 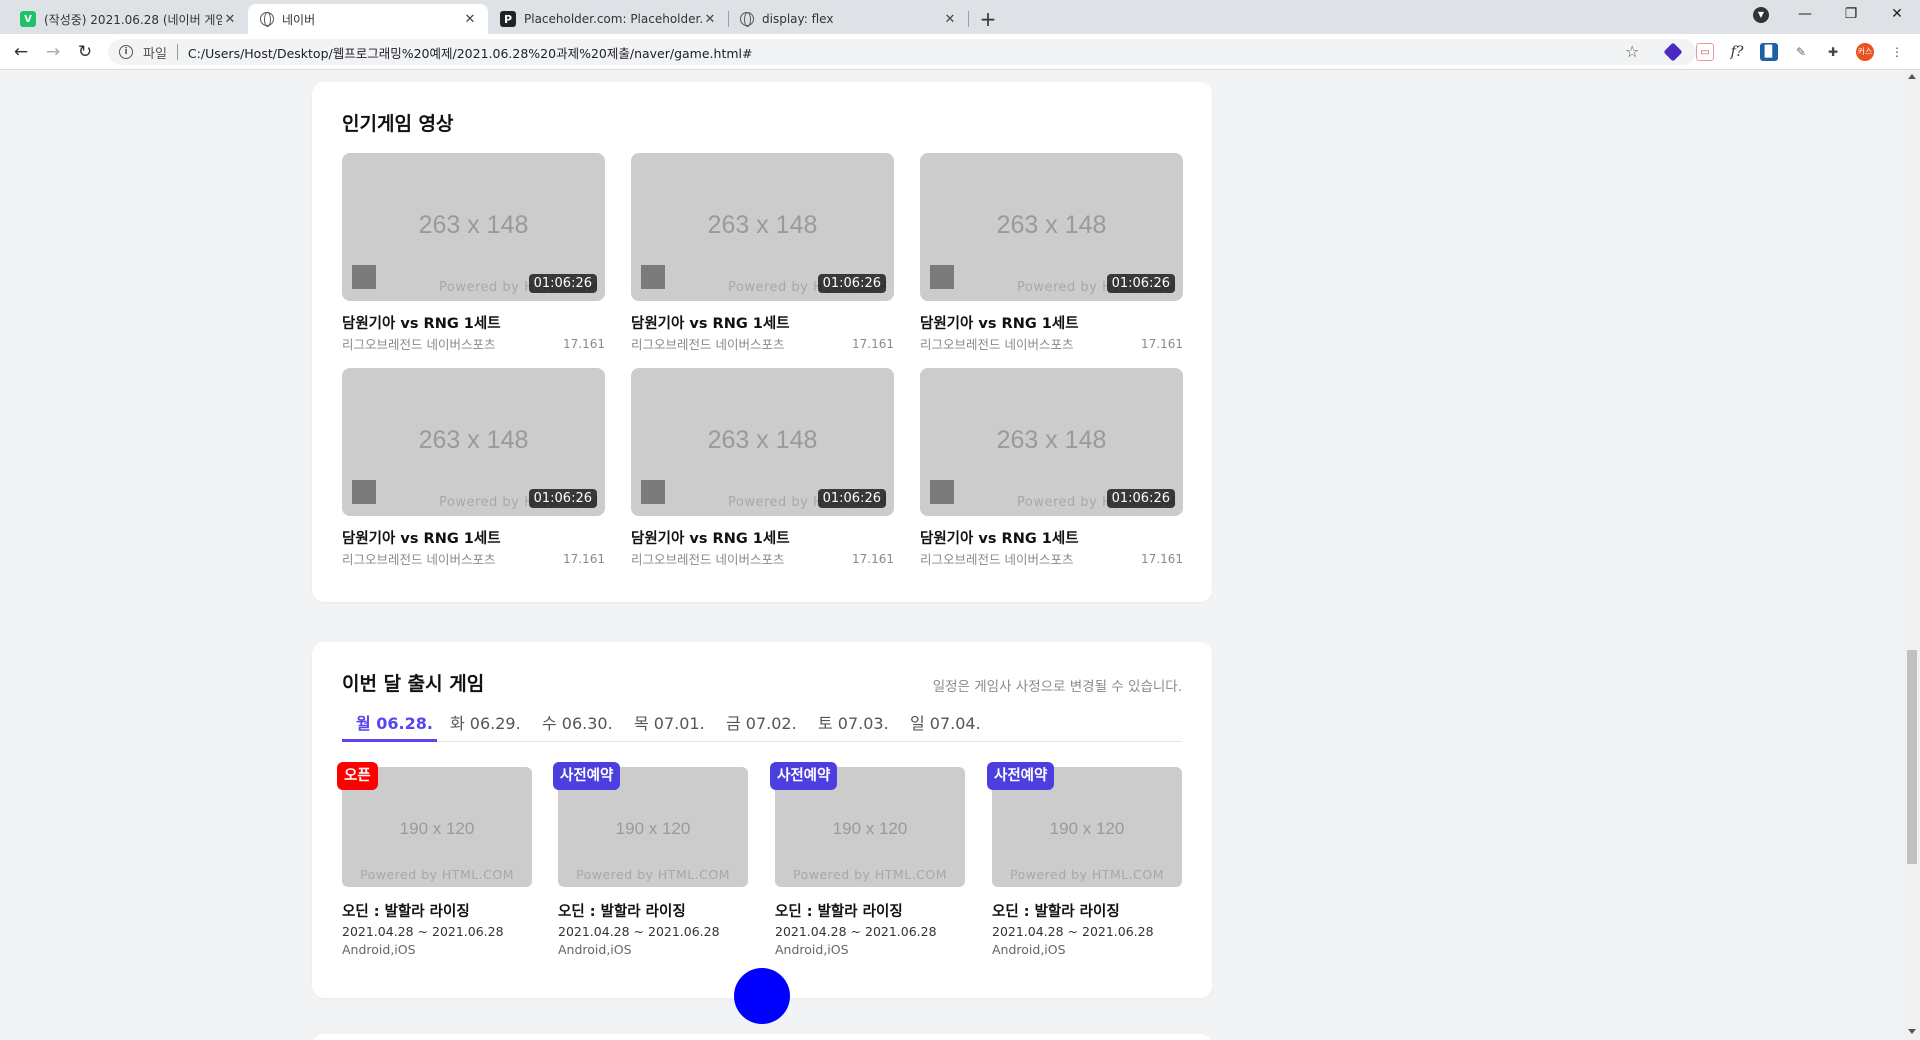 I want to click on tab-title: display: flex, so click(x=798, y=19).